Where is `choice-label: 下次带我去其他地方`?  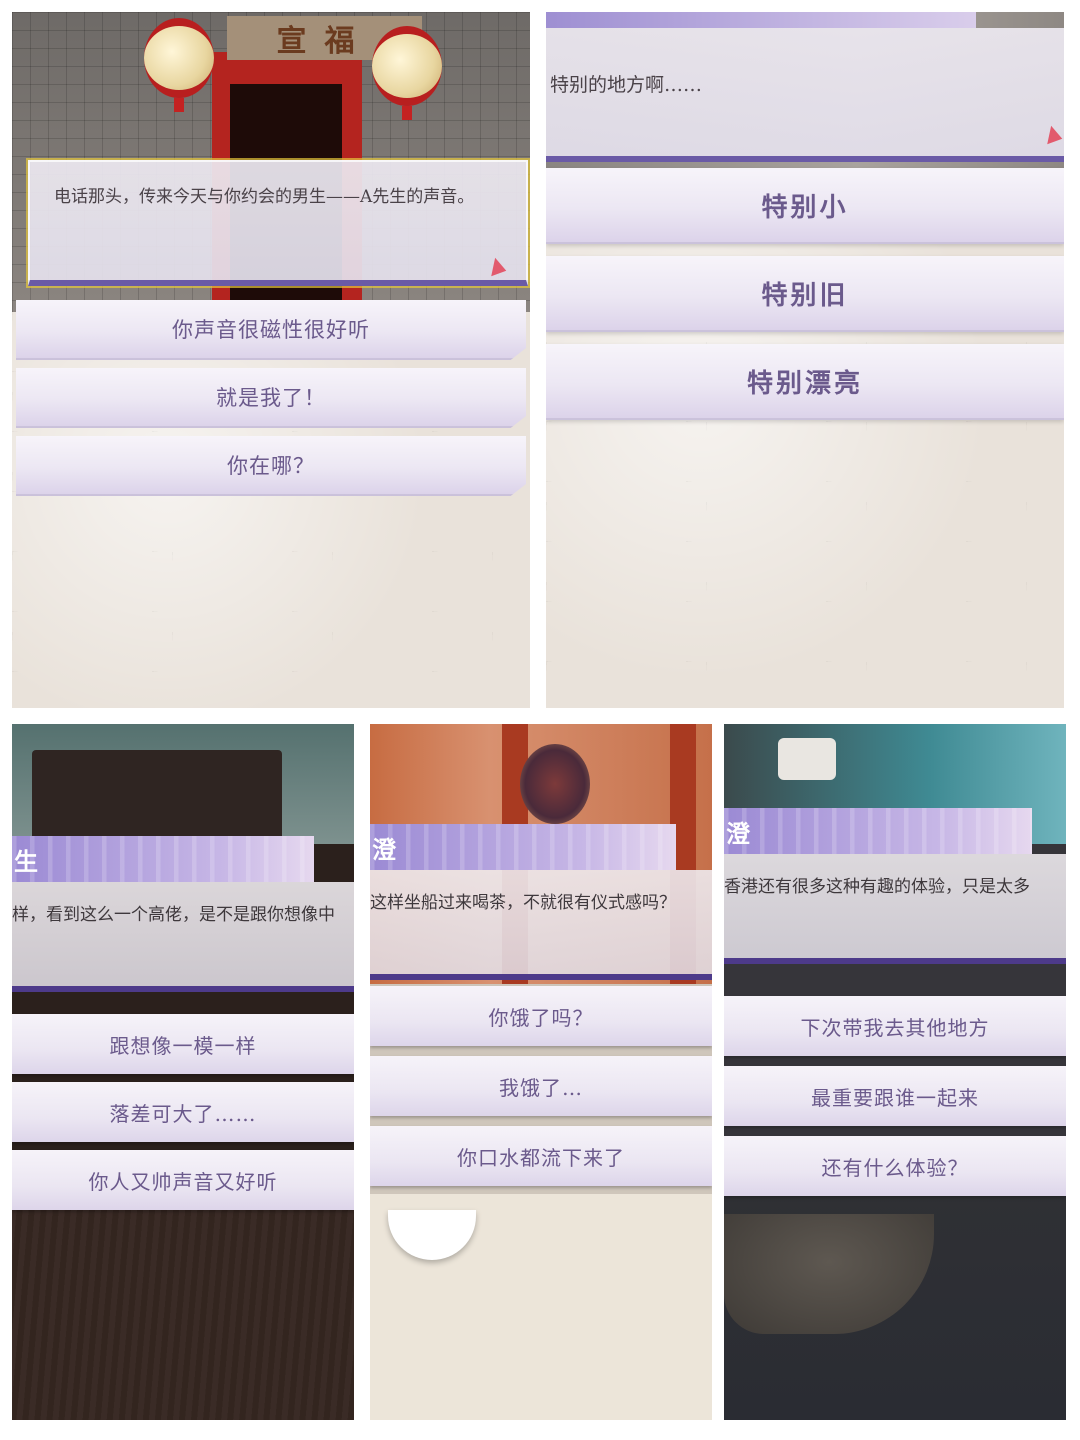
choice-label: 下次带我去其他地方 is located at coordinates (895, 1027).